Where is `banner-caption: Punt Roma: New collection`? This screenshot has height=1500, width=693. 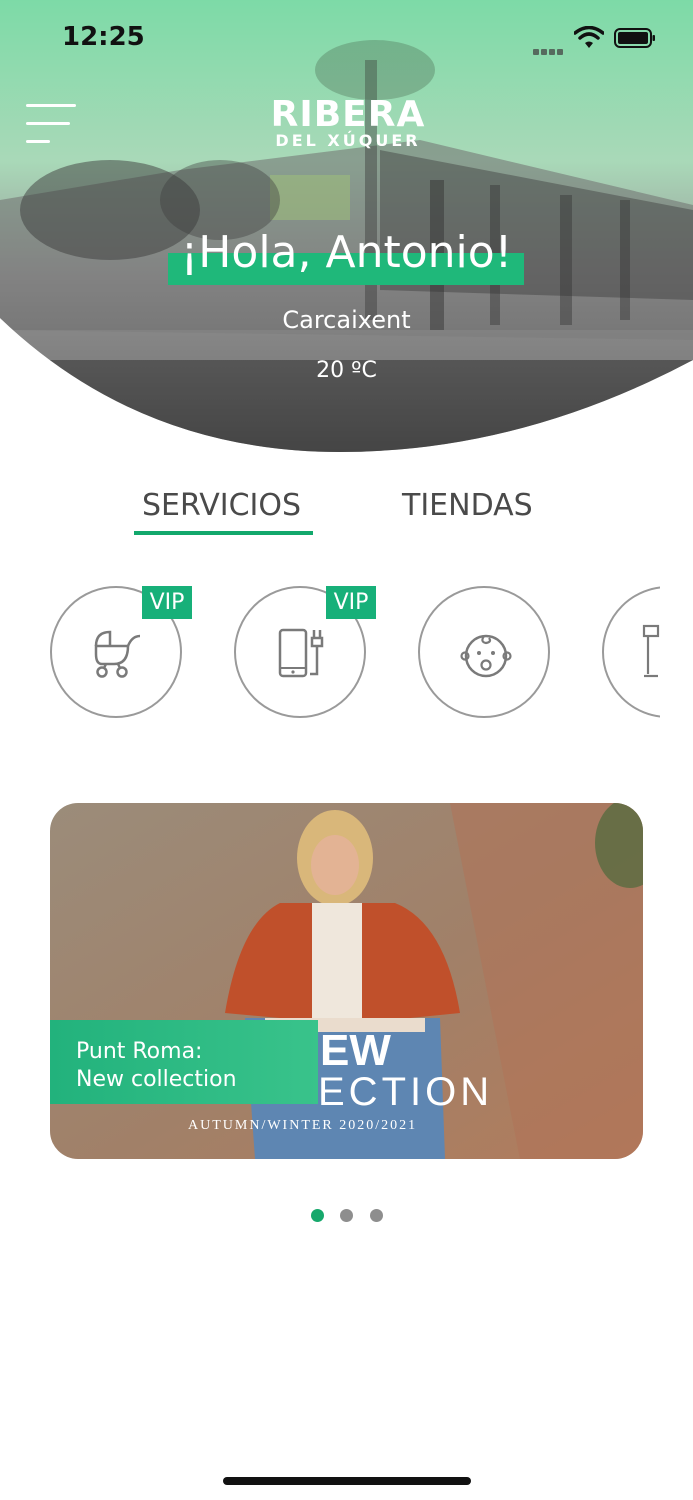
banner-caption: Punt Roma: New collection is located at coordinates (184, 1062).